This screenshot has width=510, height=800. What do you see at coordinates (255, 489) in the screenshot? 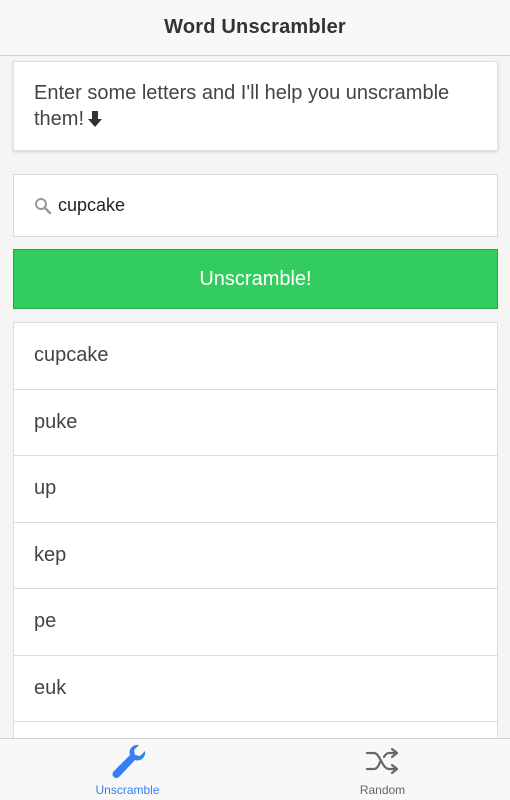
I see `list-item: up` at bounding box center [255, 489].